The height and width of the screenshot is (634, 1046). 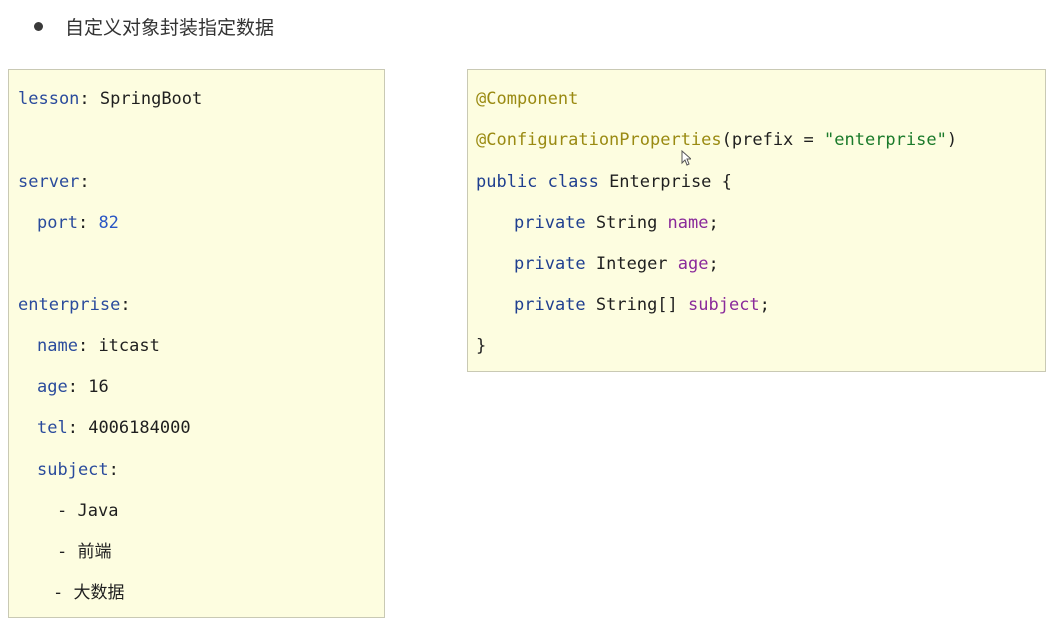 I want to click on yaml-line-subject: subject:, so click(x=78, y=470).